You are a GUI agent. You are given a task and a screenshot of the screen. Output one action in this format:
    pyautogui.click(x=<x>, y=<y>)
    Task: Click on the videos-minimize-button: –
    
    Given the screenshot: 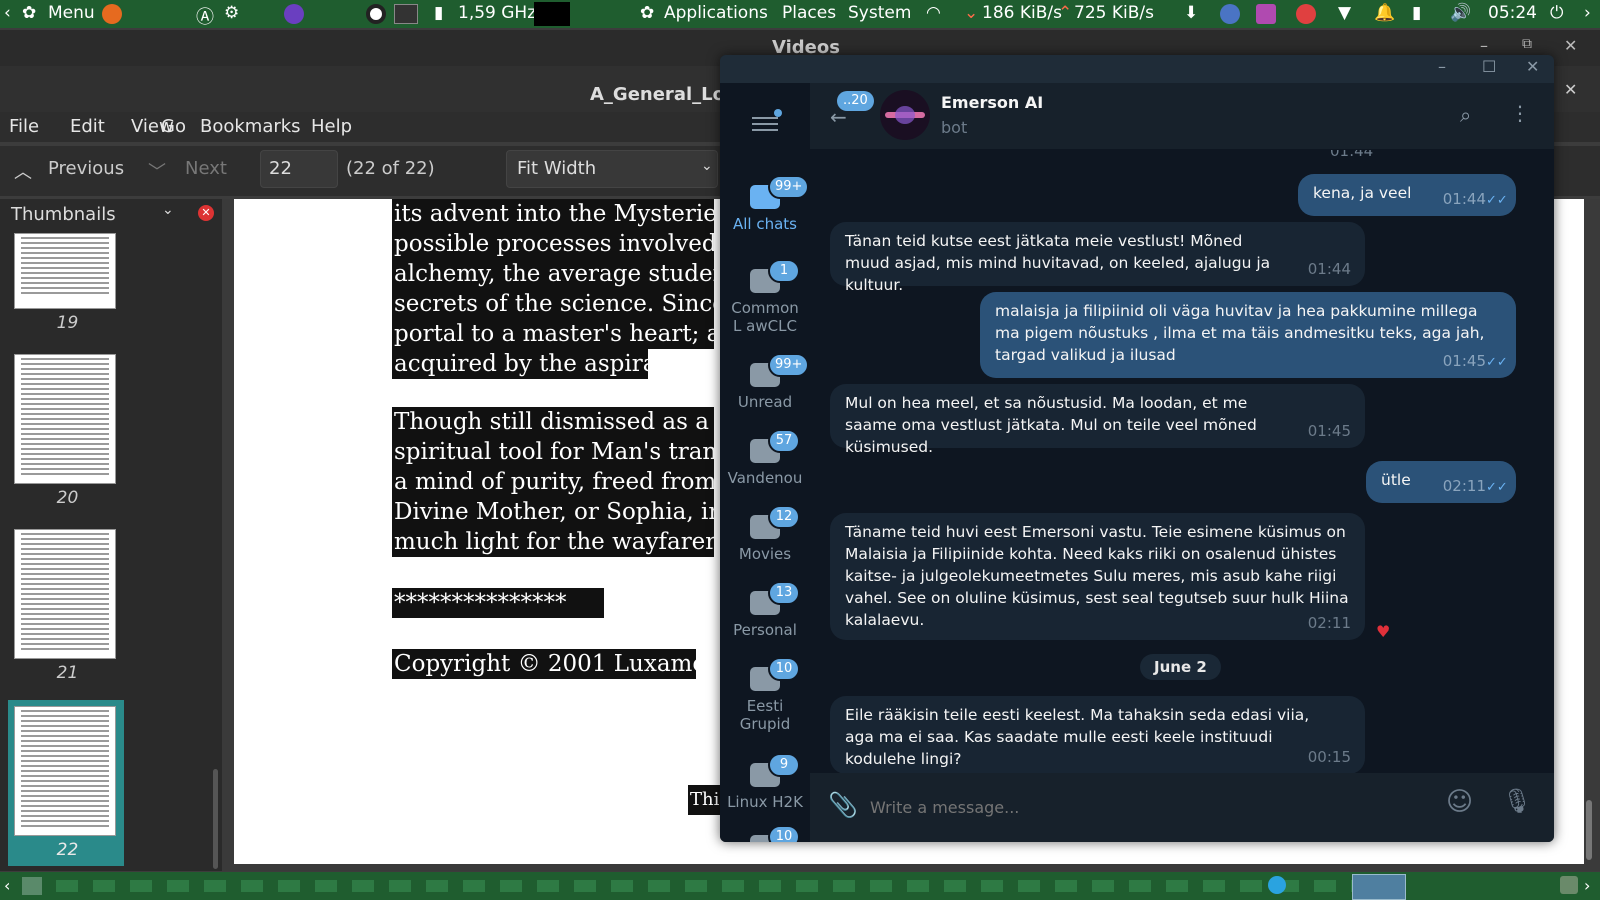 What is the action you would take?
    pyautogui.click(x=1484, y=45)
    